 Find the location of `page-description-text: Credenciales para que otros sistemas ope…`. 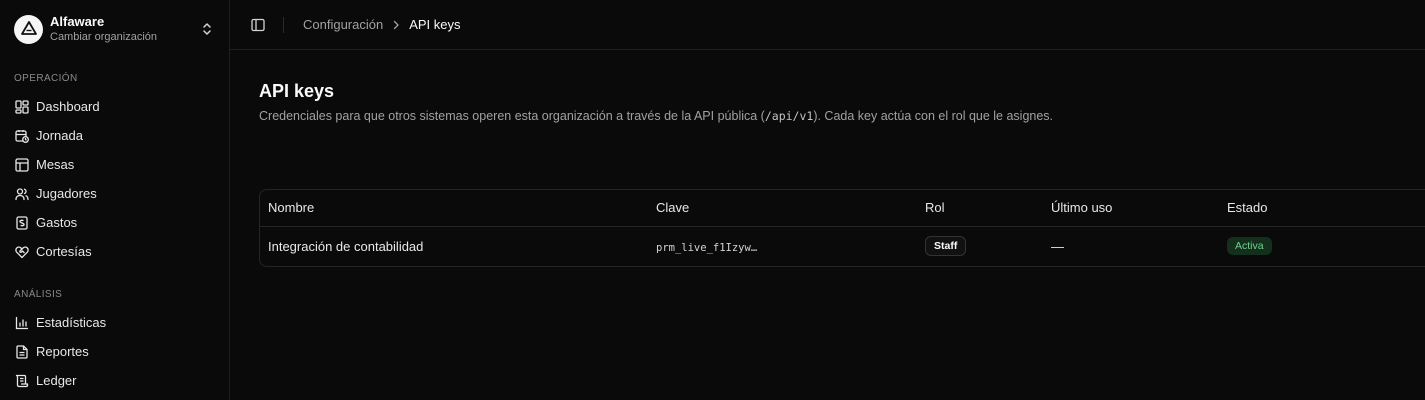

page-description-text: Credenciales para que otros sistemas ope… is located at coordinates (512, 116).